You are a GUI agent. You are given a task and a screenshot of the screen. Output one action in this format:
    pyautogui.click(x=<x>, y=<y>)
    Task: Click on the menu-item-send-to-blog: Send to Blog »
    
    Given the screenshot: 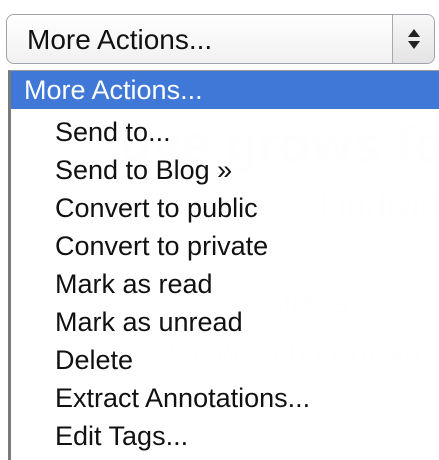 What is the action you would take?
    pyautogui.click(x=225, y=170)
    